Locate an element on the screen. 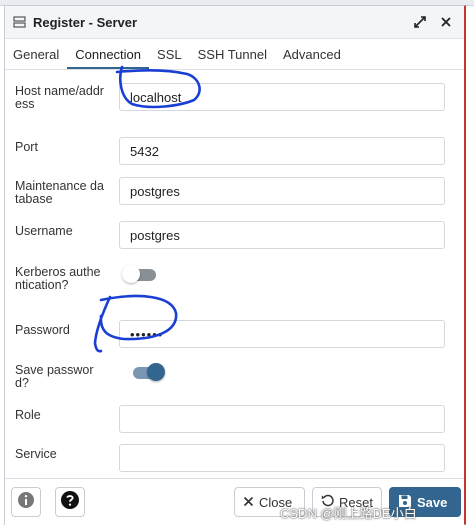 The width and height of the screenshot is (474, 530). close-icon is located at coordinates (446, 22).